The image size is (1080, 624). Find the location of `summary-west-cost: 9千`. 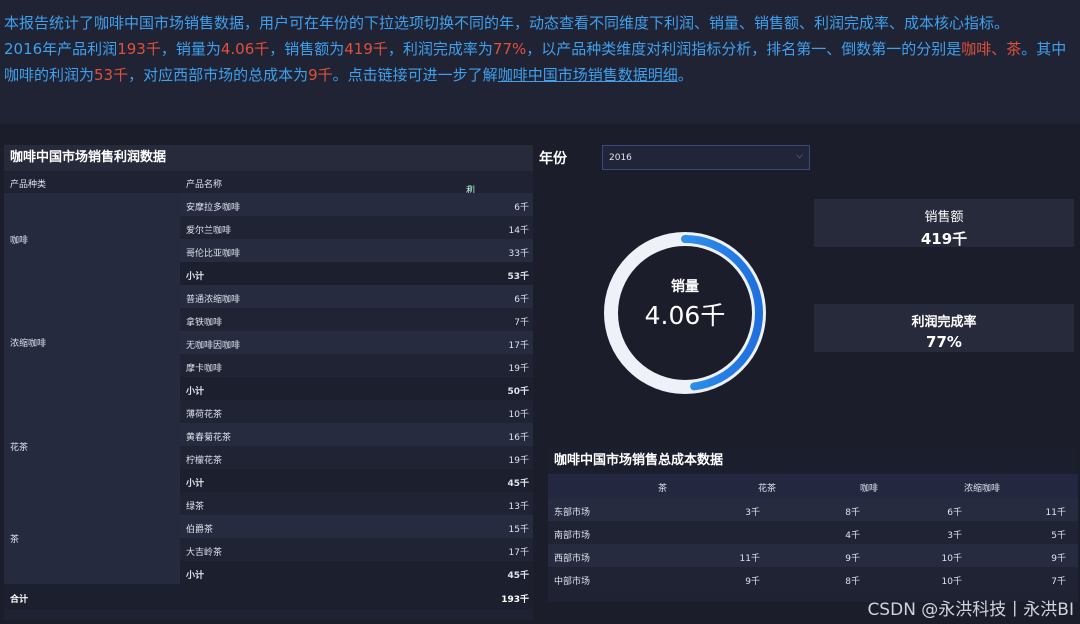

summary-west-cost: 9千 is located at coordinates (320, 75).